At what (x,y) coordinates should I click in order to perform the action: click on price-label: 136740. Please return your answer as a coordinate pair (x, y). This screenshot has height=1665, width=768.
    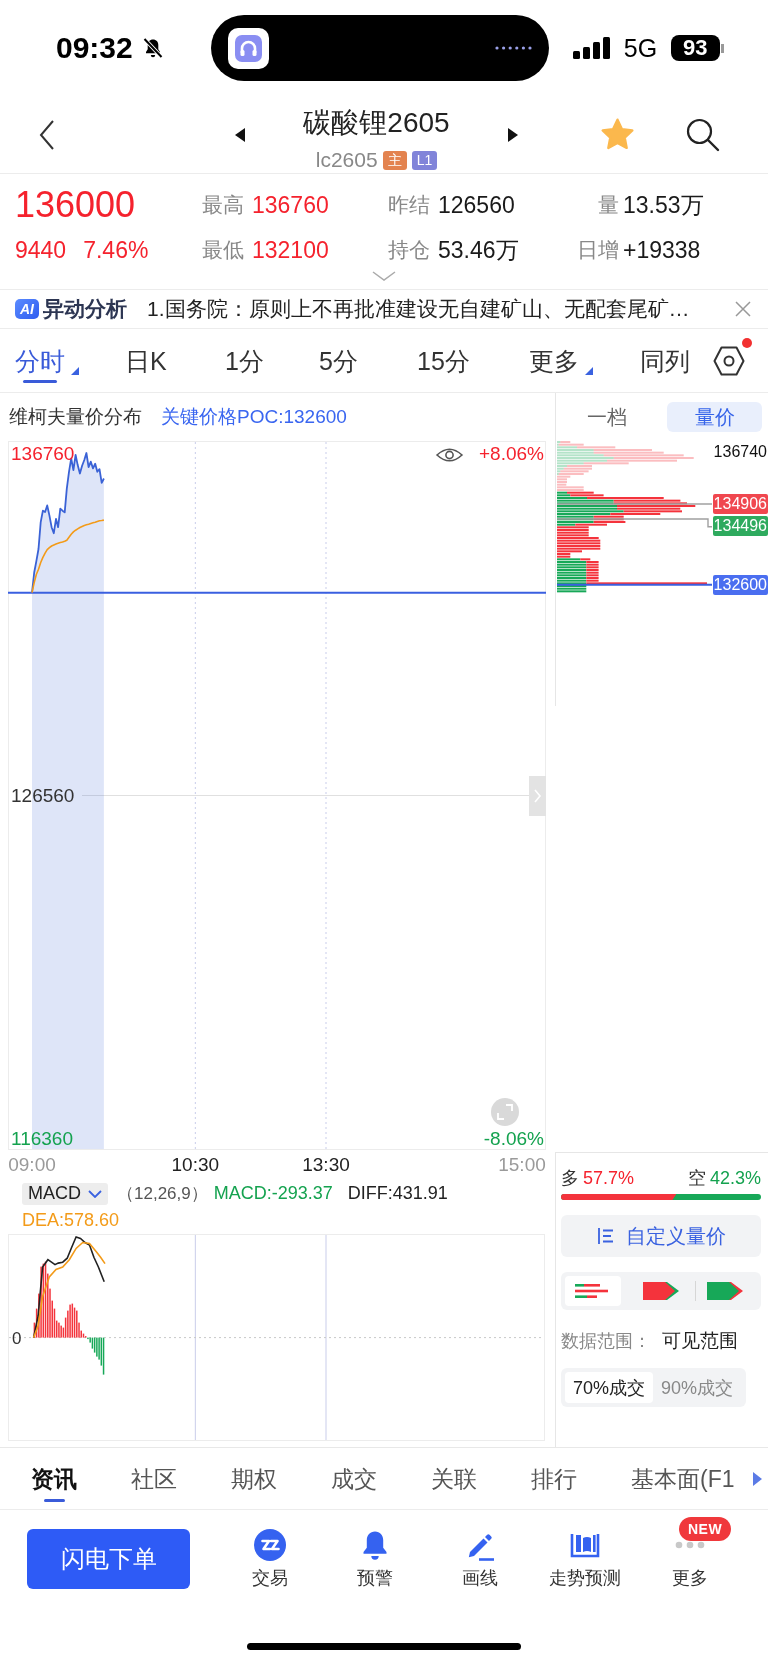
    Looking at the image, I should click on (740, 452).